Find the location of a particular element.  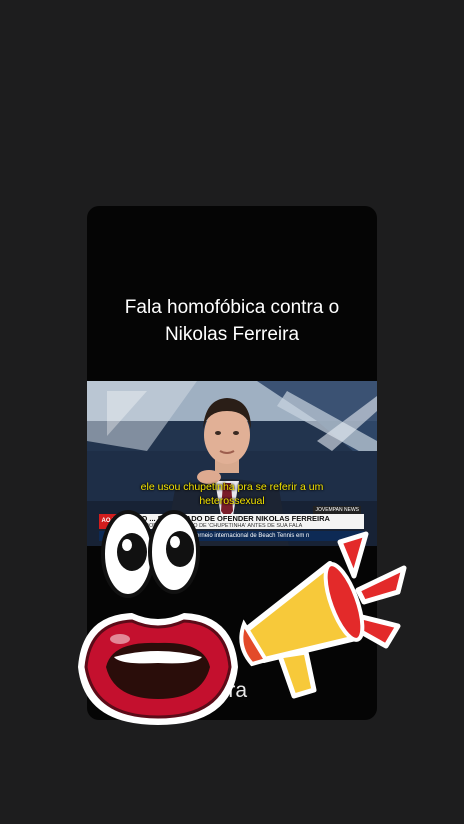

channel-brand: JOVEMPAN NEWS is located at coordinates (337, 510).